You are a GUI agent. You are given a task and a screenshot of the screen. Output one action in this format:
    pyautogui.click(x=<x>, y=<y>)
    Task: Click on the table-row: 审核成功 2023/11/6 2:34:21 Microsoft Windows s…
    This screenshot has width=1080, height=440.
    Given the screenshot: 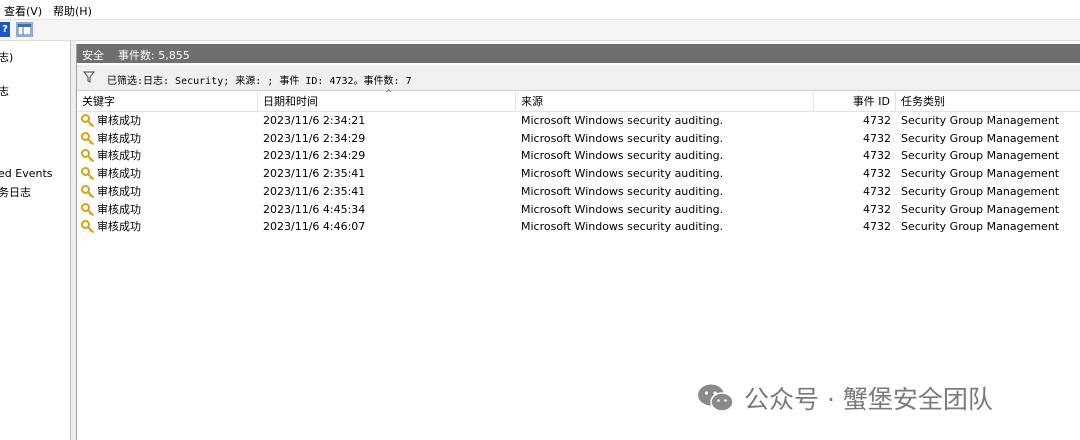 What is the action you would take?
    pyautogui.click(x=578, y=121)
    